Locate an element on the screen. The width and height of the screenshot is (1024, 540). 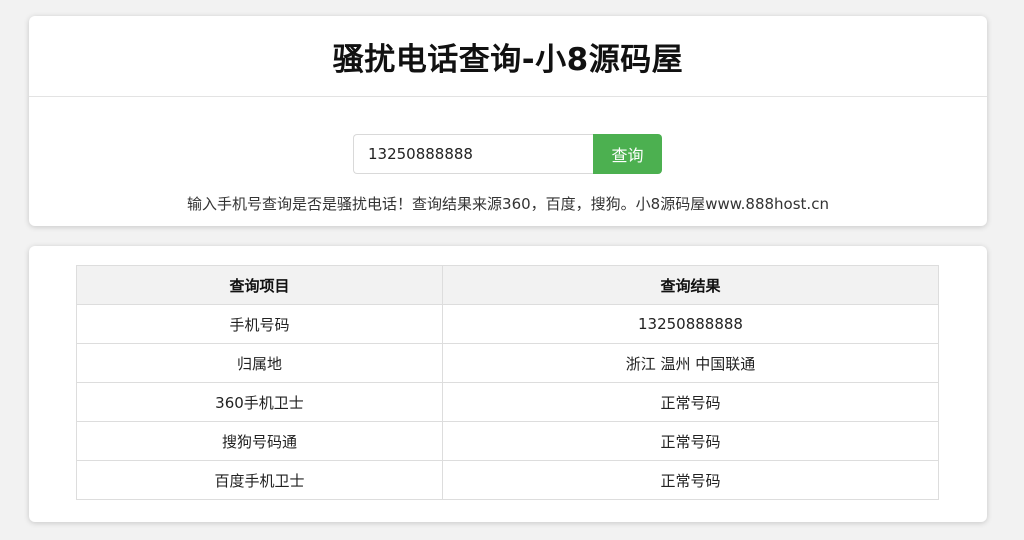
phone-number-input is located at coordinates (473, 154).